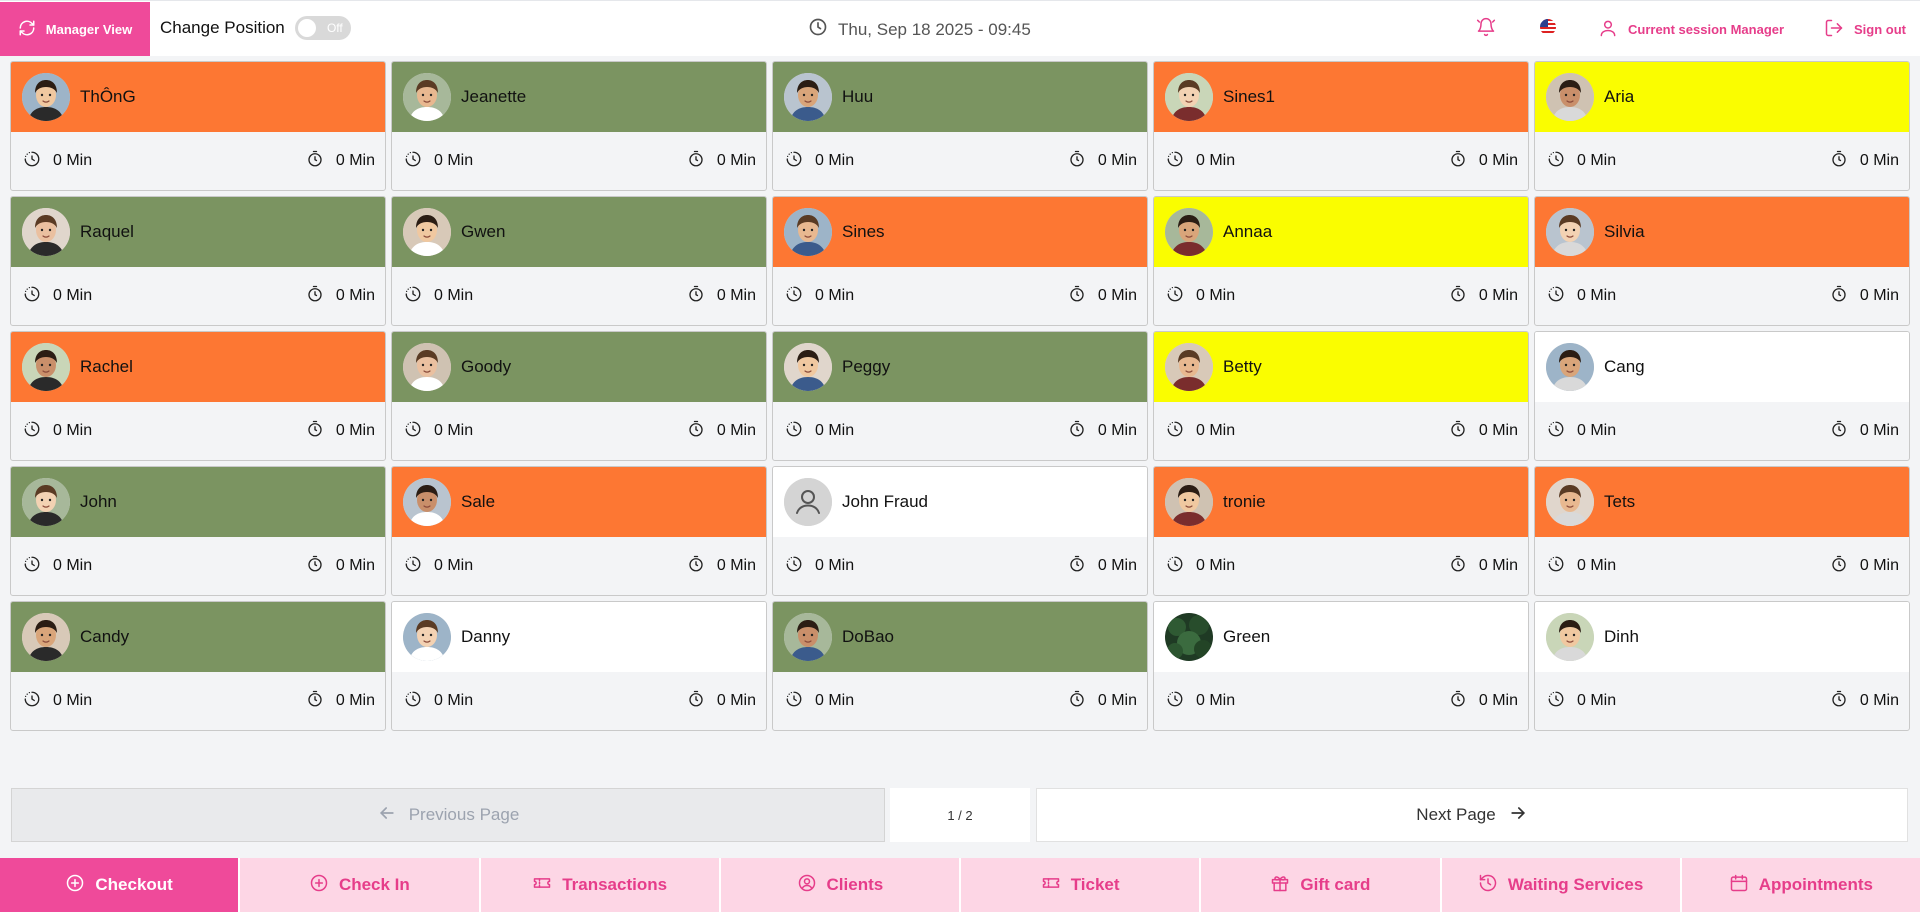 This screenshot has height=912, width=1920. I want to click on datetime-text: Thu, Sep 18 2025 - 09:45, so click(934, 29).